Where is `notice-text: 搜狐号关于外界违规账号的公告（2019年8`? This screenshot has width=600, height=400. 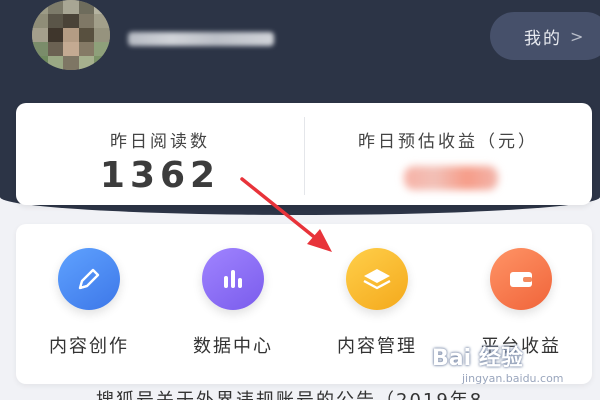 notice-text: 搜狐号关于外界违规账号的公告（2019年8 is located at coordinates (289, 393).